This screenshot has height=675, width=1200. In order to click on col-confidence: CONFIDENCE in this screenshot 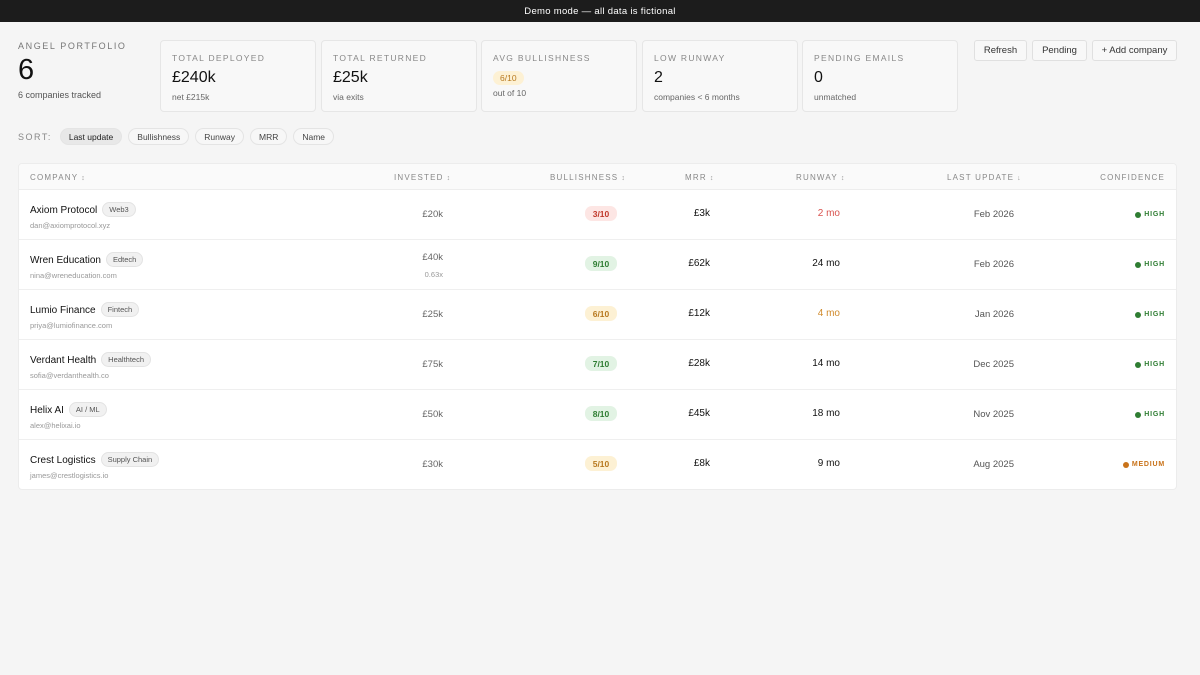, I will do `click(1132, 177)`.